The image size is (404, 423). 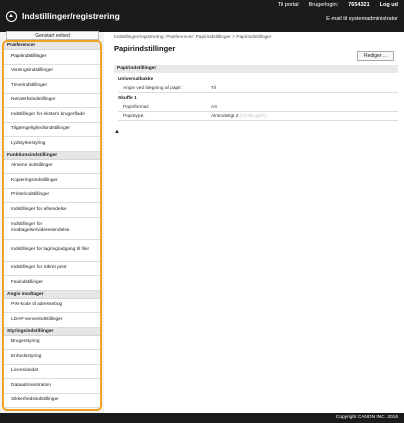 I want to click on row-value: A4, so click(x=214, y=107).